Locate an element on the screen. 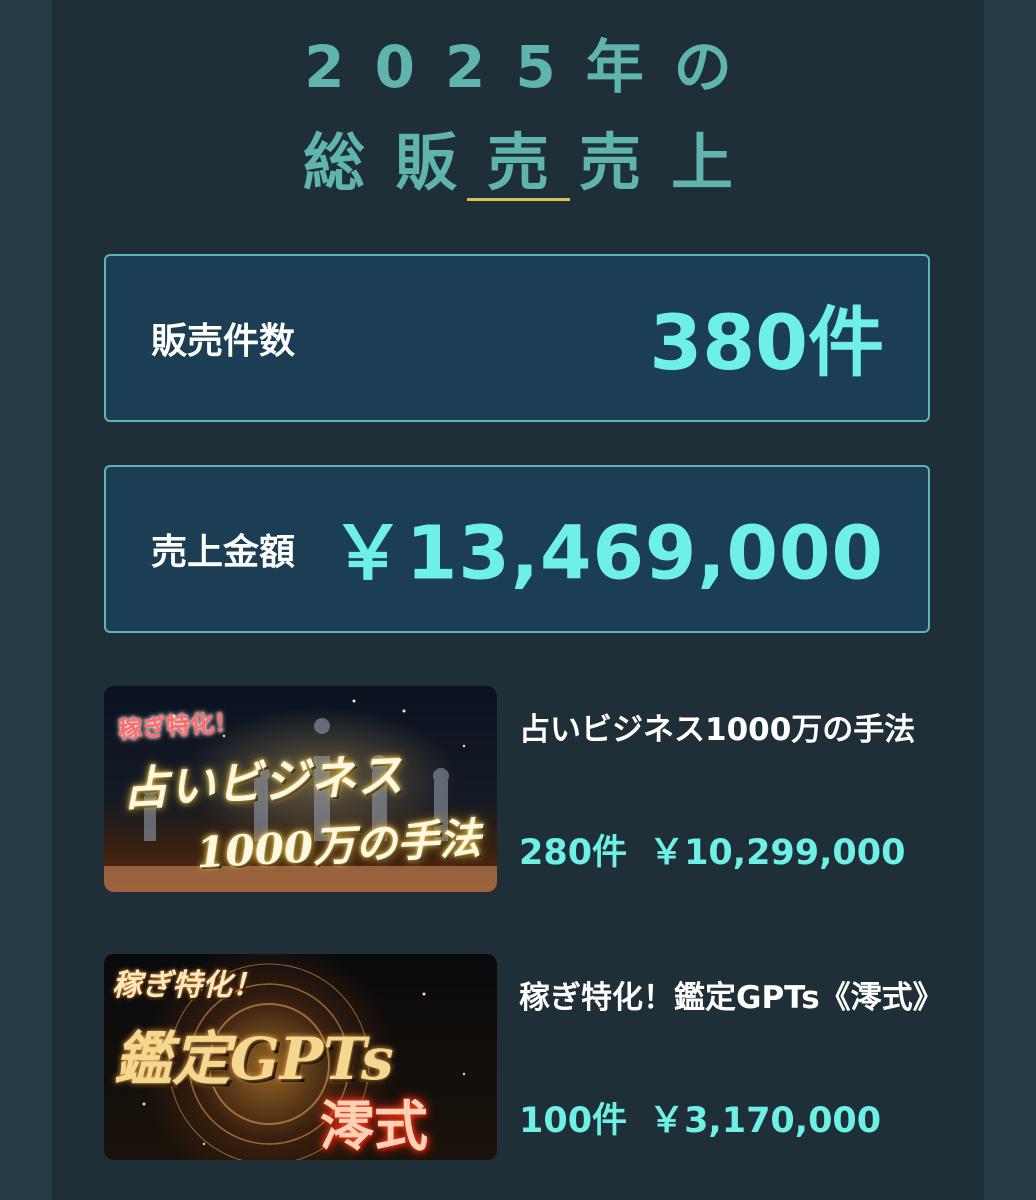 Image resolution: width=1036 pixels, height=1200 pixels. product-stats: 280件 ￥10,299,000 is located at coordinates (712, 849).